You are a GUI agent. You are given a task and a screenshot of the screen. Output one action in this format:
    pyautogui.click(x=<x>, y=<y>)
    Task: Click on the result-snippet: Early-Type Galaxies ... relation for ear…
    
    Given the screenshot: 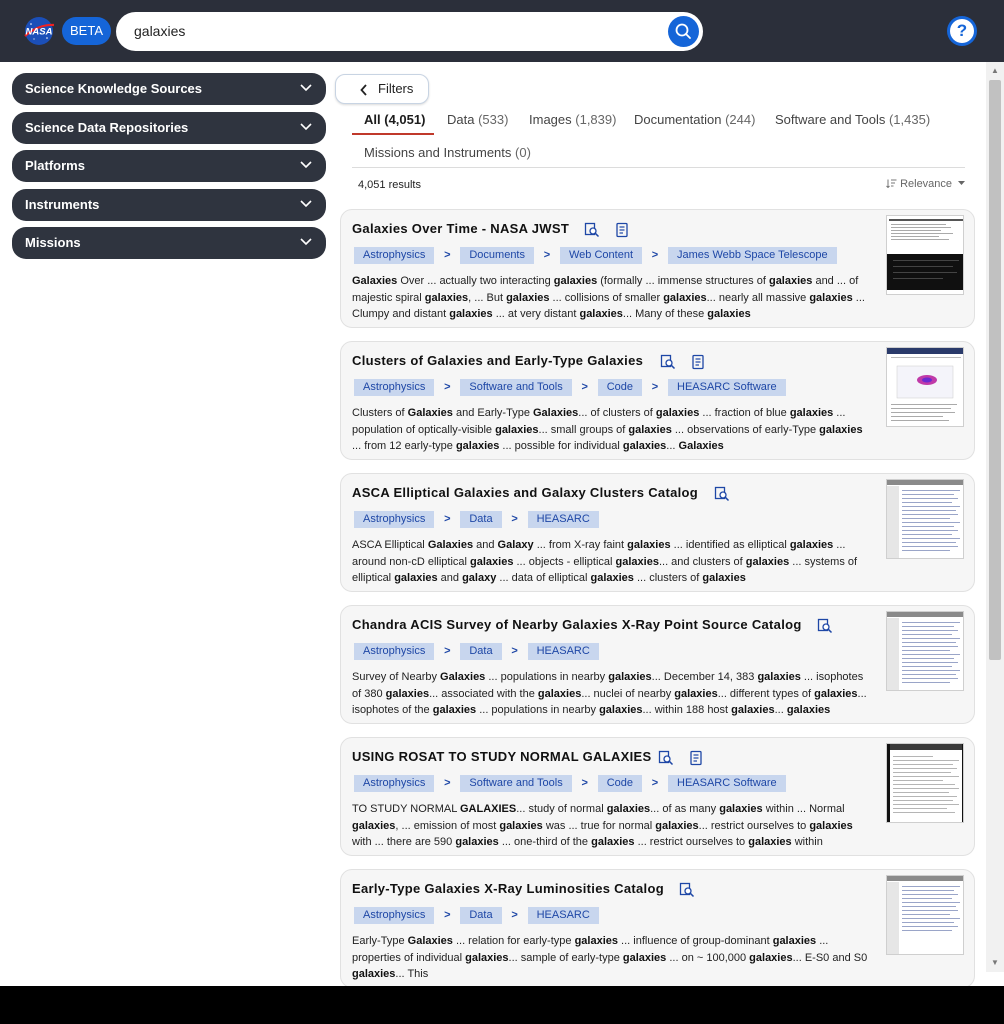 What is the action you would take?
    pyautogui.click(x=610, y=957)
    